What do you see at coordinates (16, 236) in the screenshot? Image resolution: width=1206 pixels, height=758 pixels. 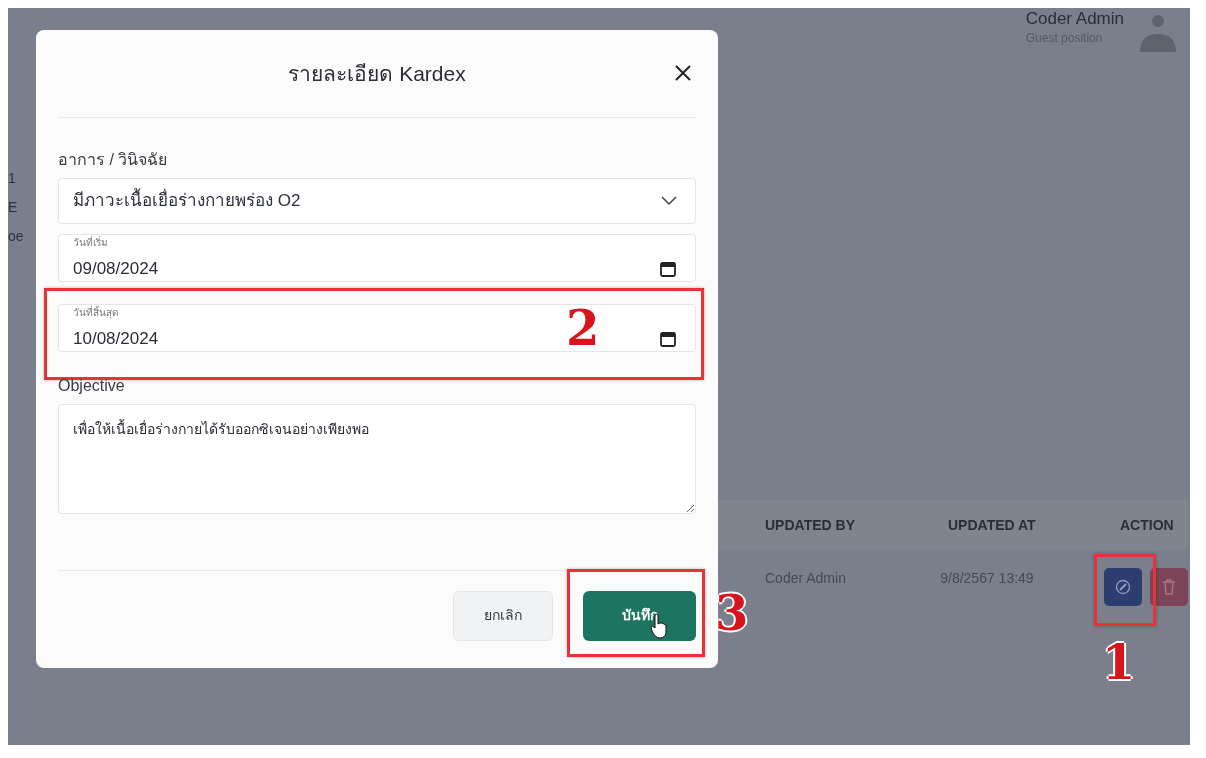 I see `partial-text: oe` at bounding box center [16, 236].